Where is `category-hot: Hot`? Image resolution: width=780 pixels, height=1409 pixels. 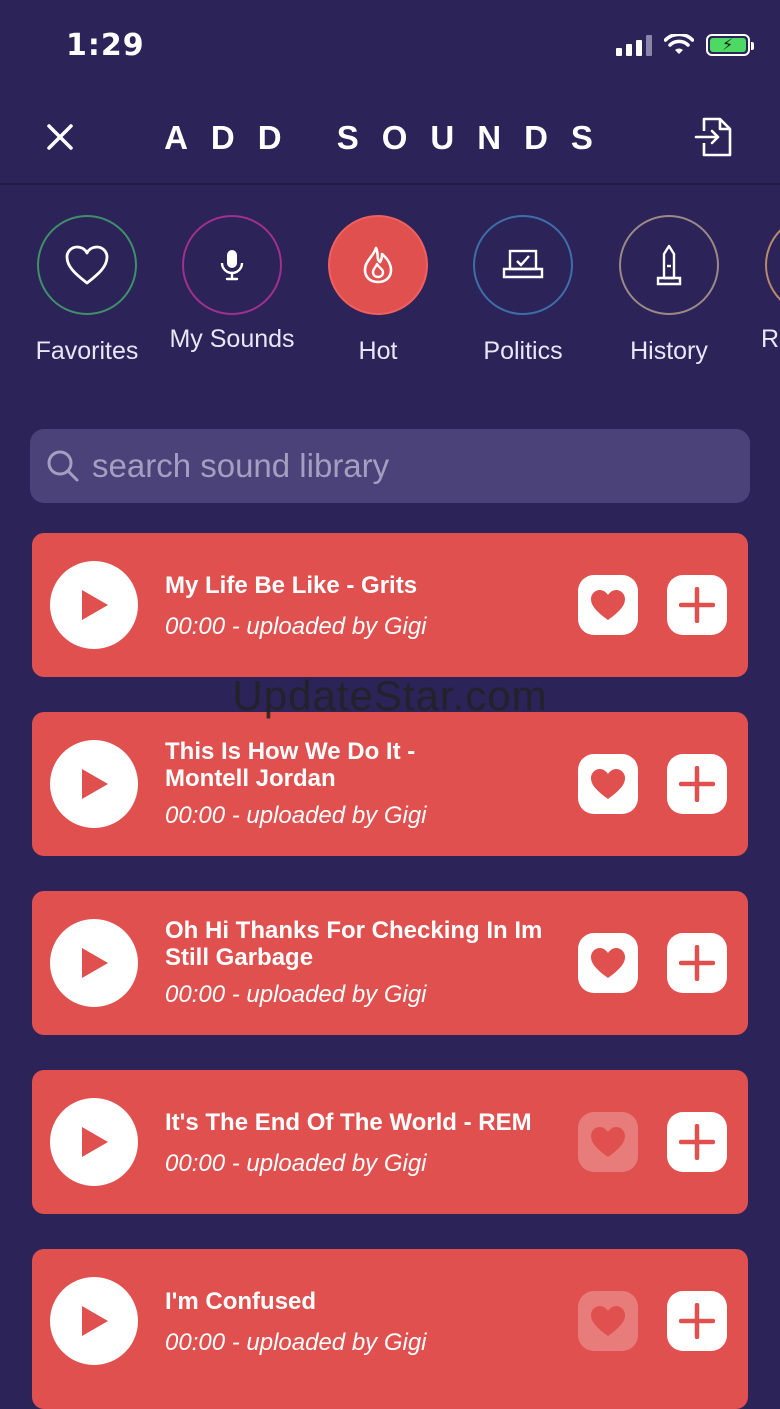
category-hot: Hot is located at coordinates (378, 291).